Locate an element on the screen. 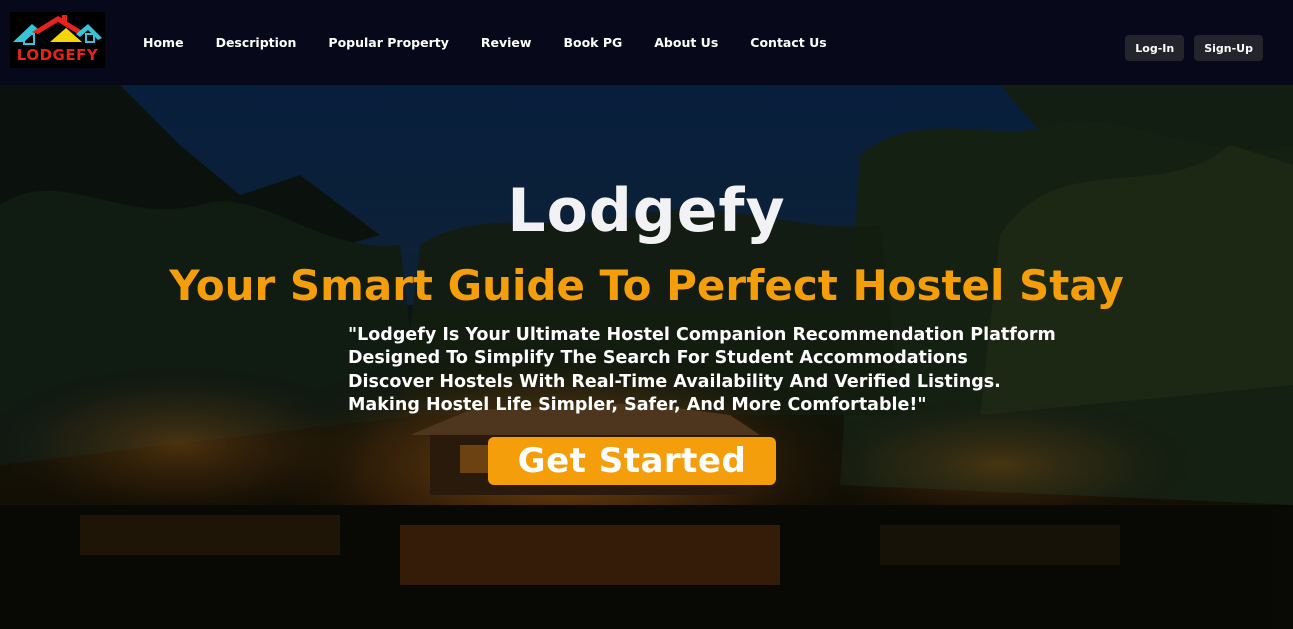 The image size is (1293, 629). nav-item-book-pg: Book PG is located at coordinates (592, 42).